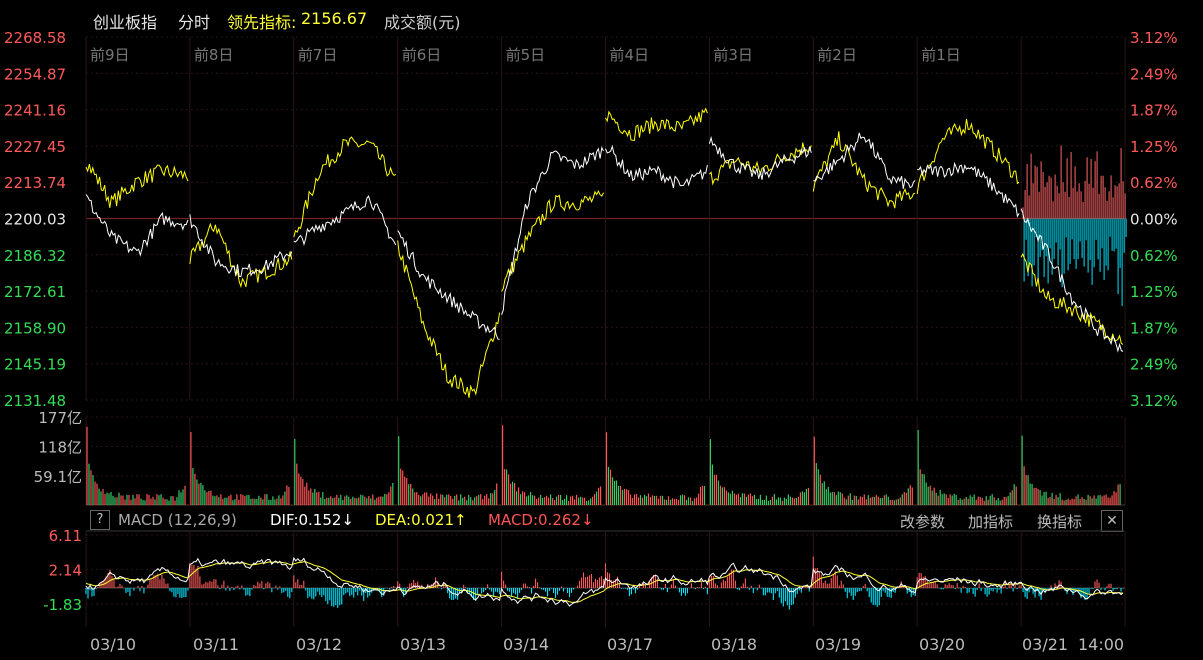 The image size is (1203, 660). I want to click on price-tick-left: 2241.16, so click(35, 111).